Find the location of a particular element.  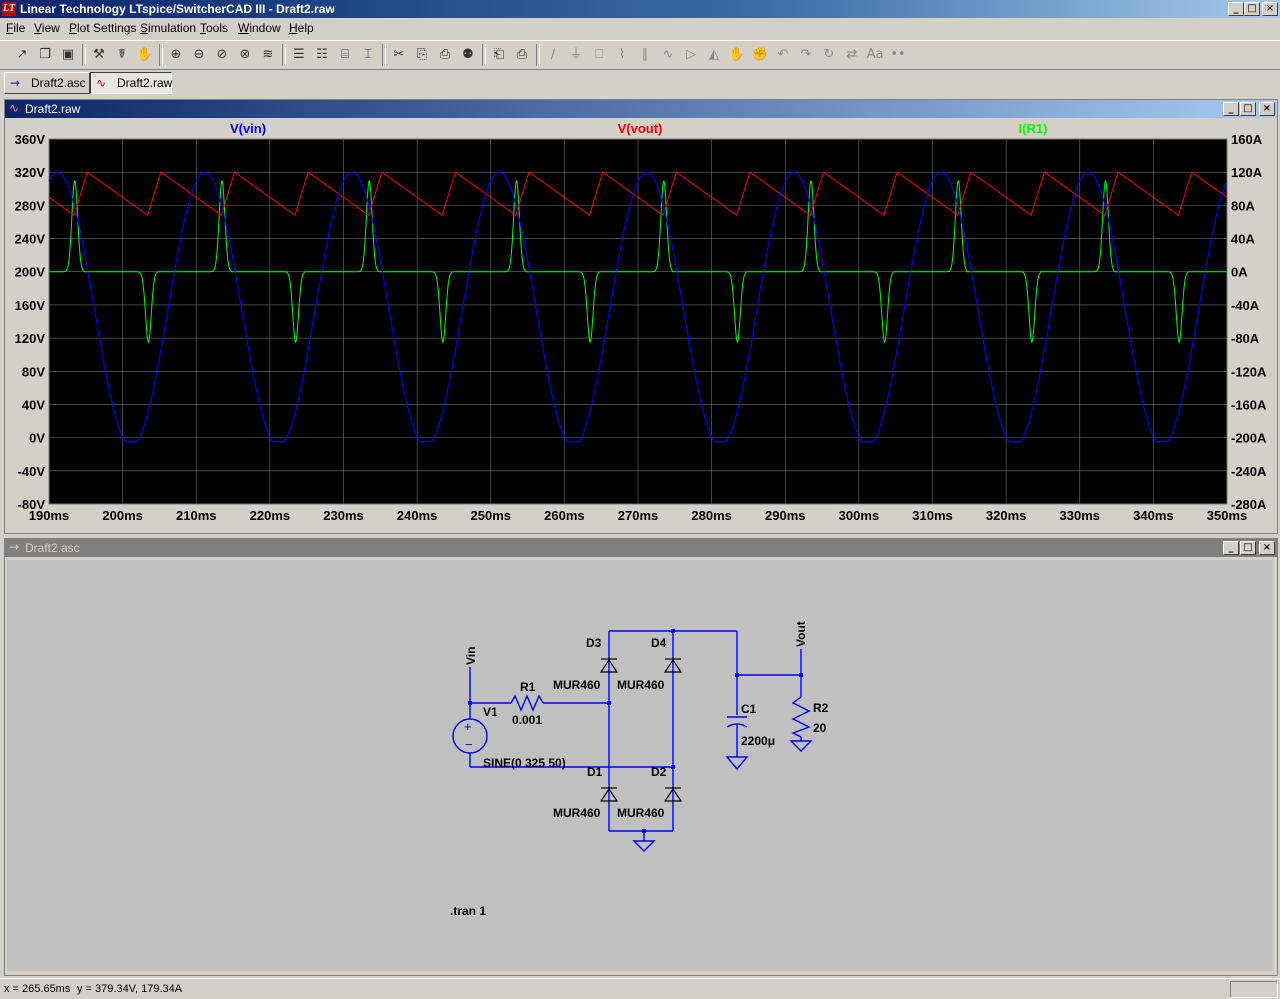

rotate-icon: ↻ is located at coordinates (829, 55).